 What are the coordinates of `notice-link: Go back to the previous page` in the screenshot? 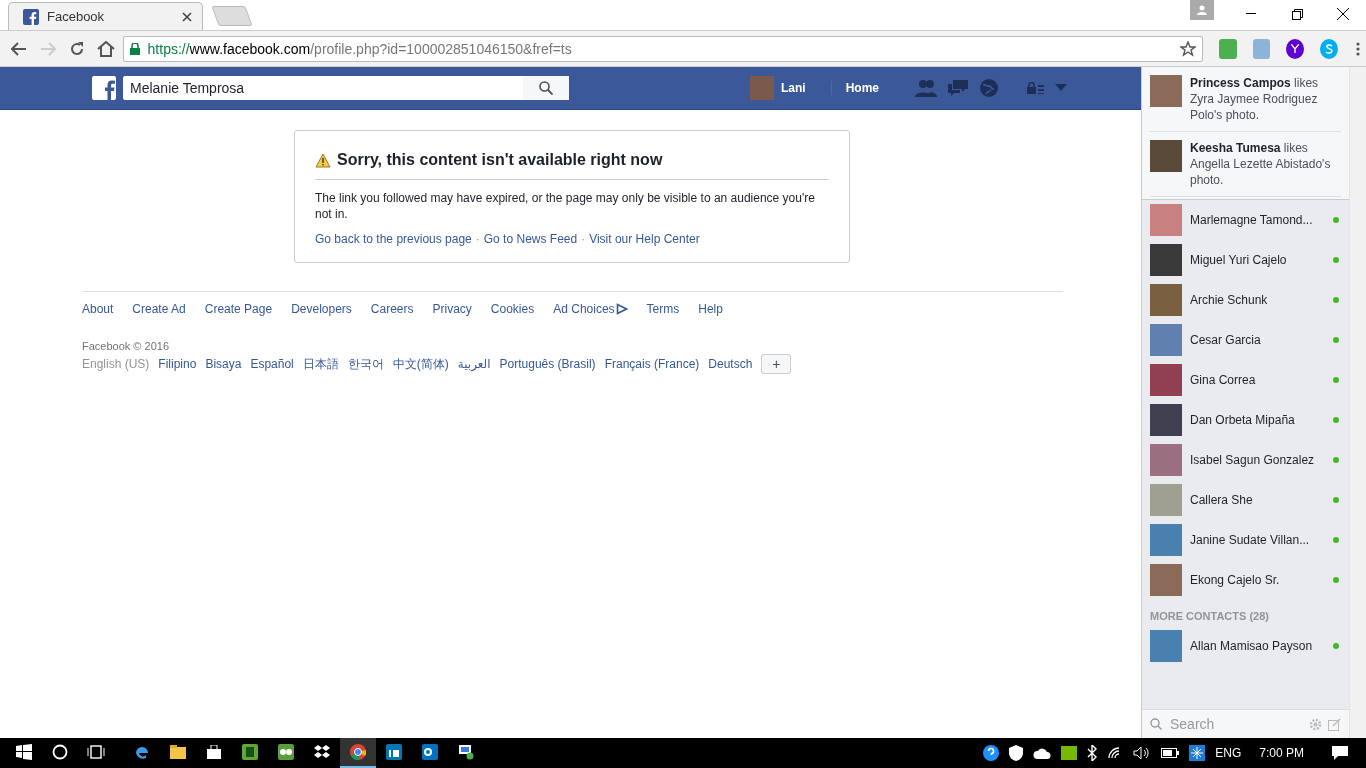 It's located at (393, 239).